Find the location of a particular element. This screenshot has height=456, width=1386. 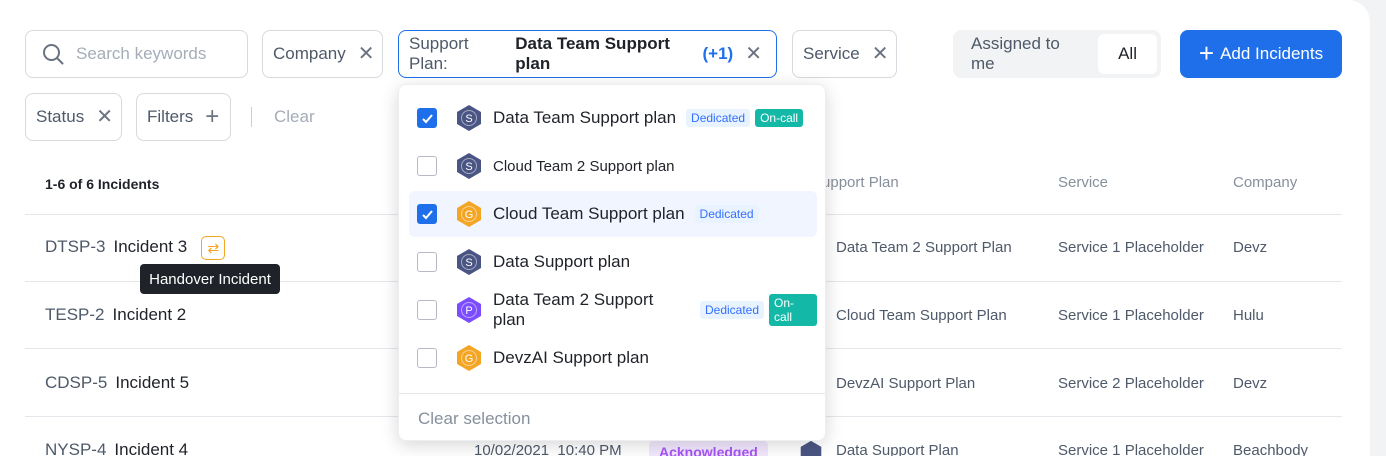

clear-filters-link: Clear is located at coordinates (294, 117).